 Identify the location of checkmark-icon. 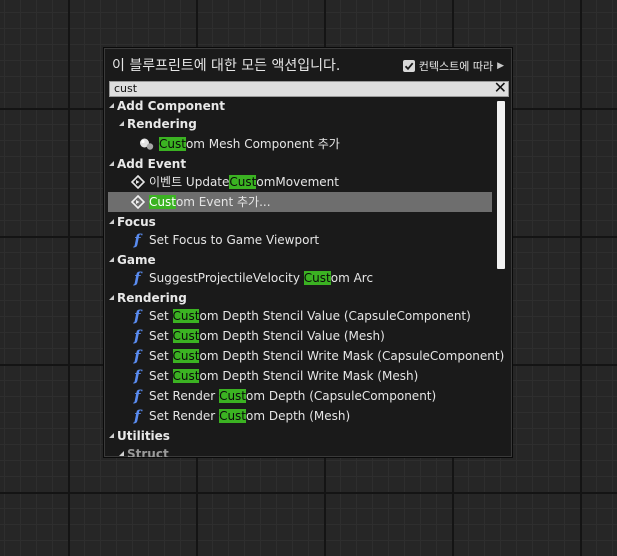
(409, 66).